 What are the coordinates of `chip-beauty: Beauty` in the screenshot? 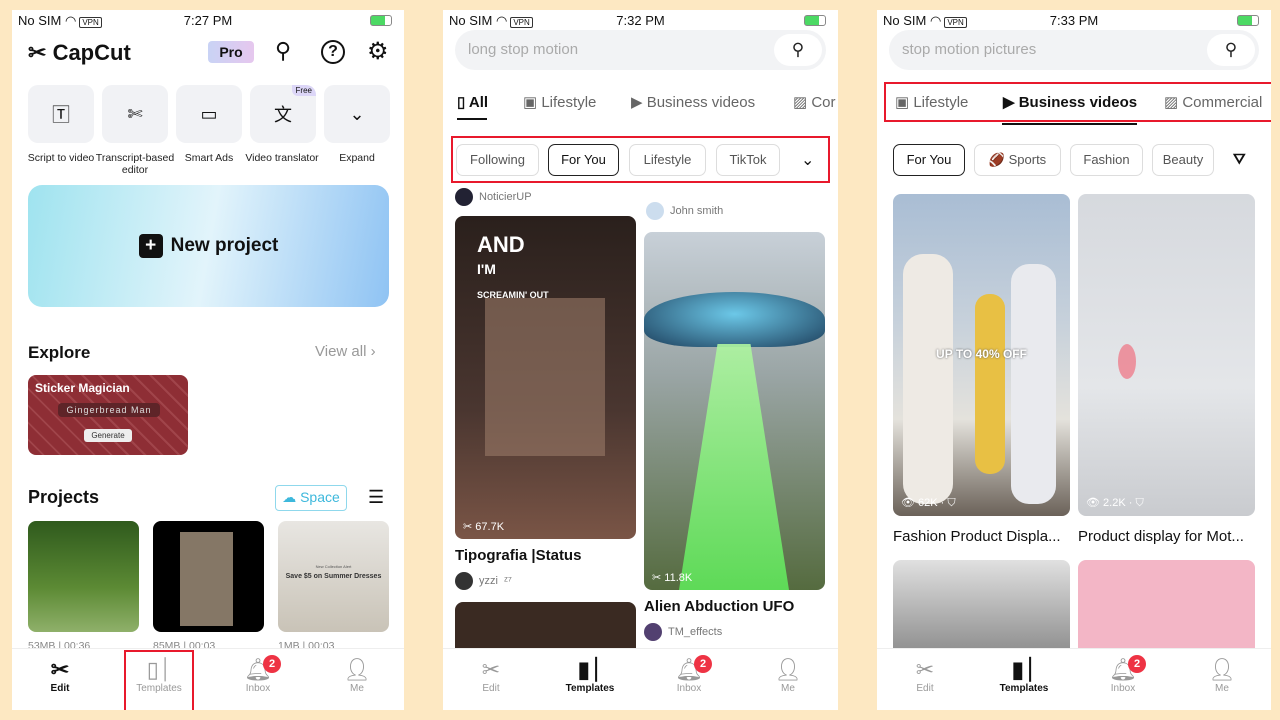 It's located at (1183, 160).